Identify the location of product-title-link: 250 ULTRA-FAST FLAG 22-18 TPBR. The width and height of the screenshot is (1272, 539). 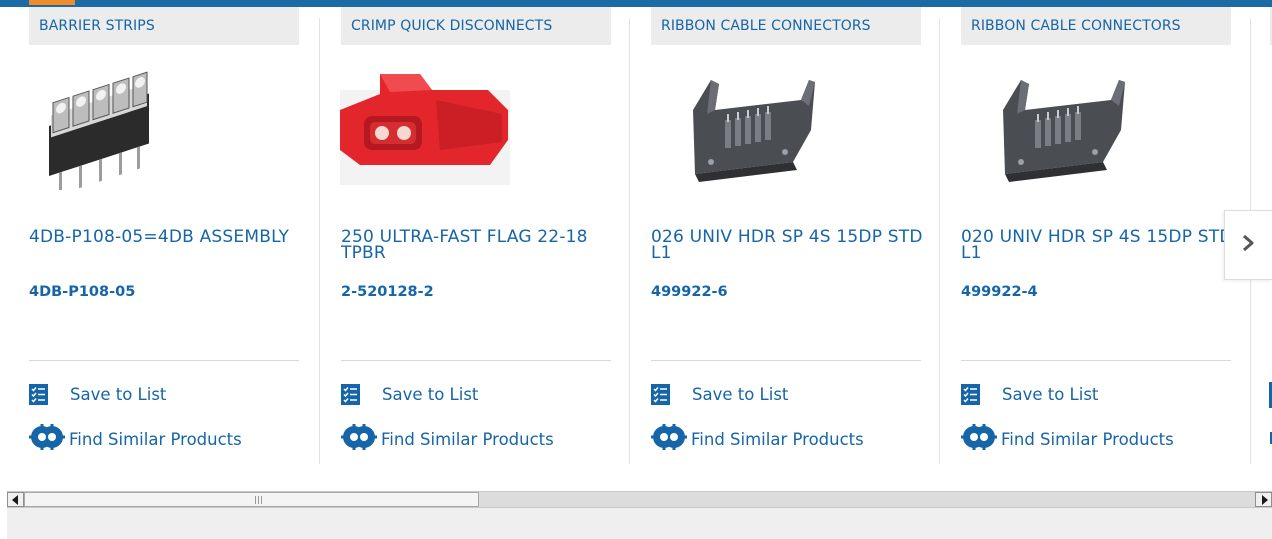
(478, 245).